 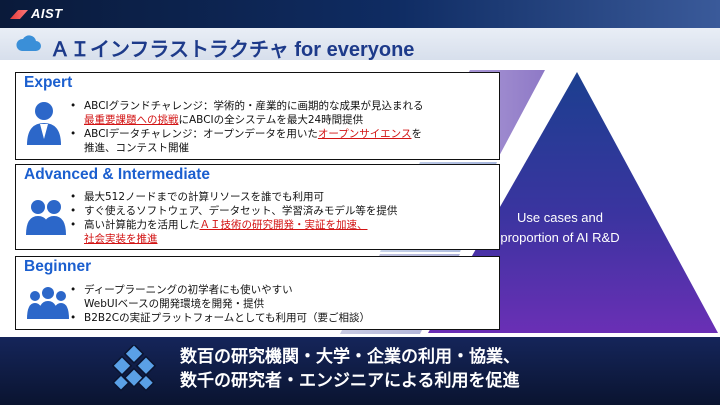 I want to click on beginner-heading: Beginner, so click(x=58, y=266).